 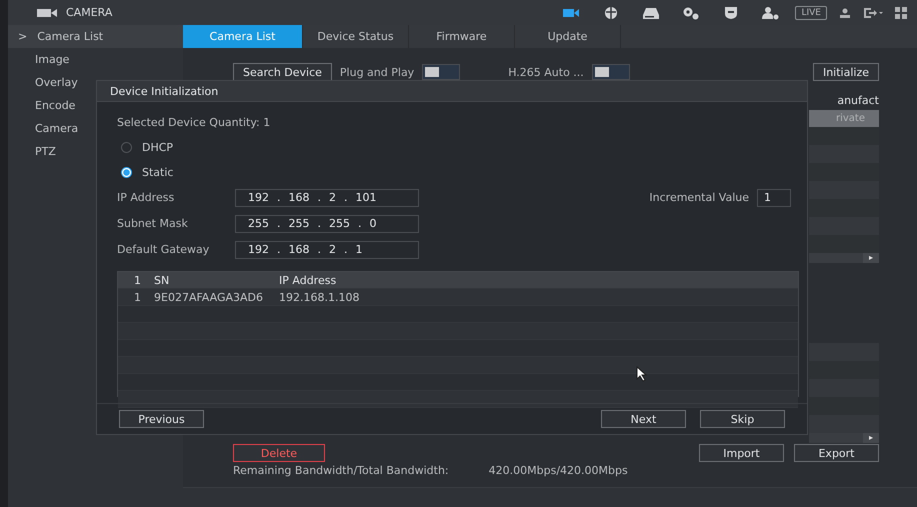 I want to click on column-header: IP Address, so click(x=308, y=280).